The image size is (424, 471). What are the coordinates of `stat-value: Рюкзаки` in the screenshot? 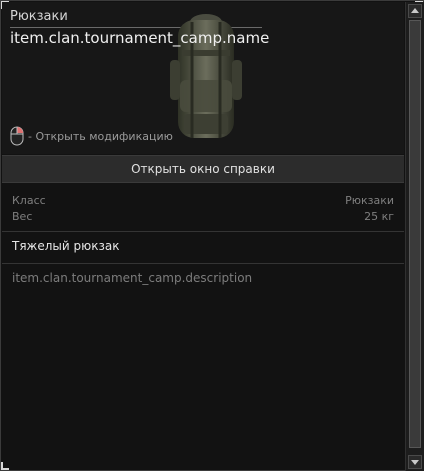 It's located at (369, 200).